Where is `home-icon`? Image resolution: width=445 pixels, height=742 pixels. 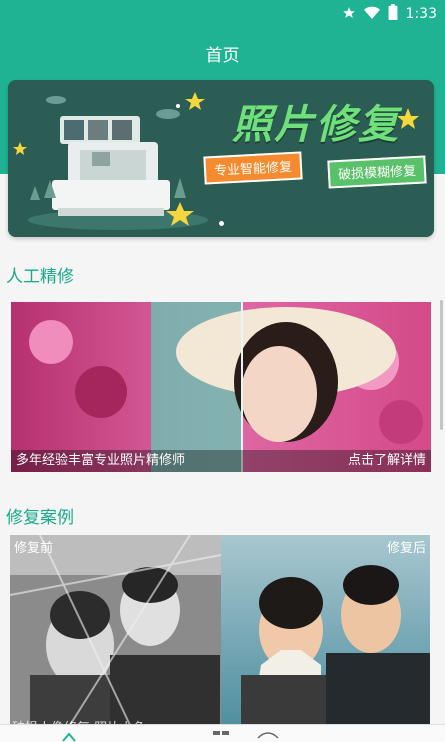 home-icon is located at coordinates (69, 734).